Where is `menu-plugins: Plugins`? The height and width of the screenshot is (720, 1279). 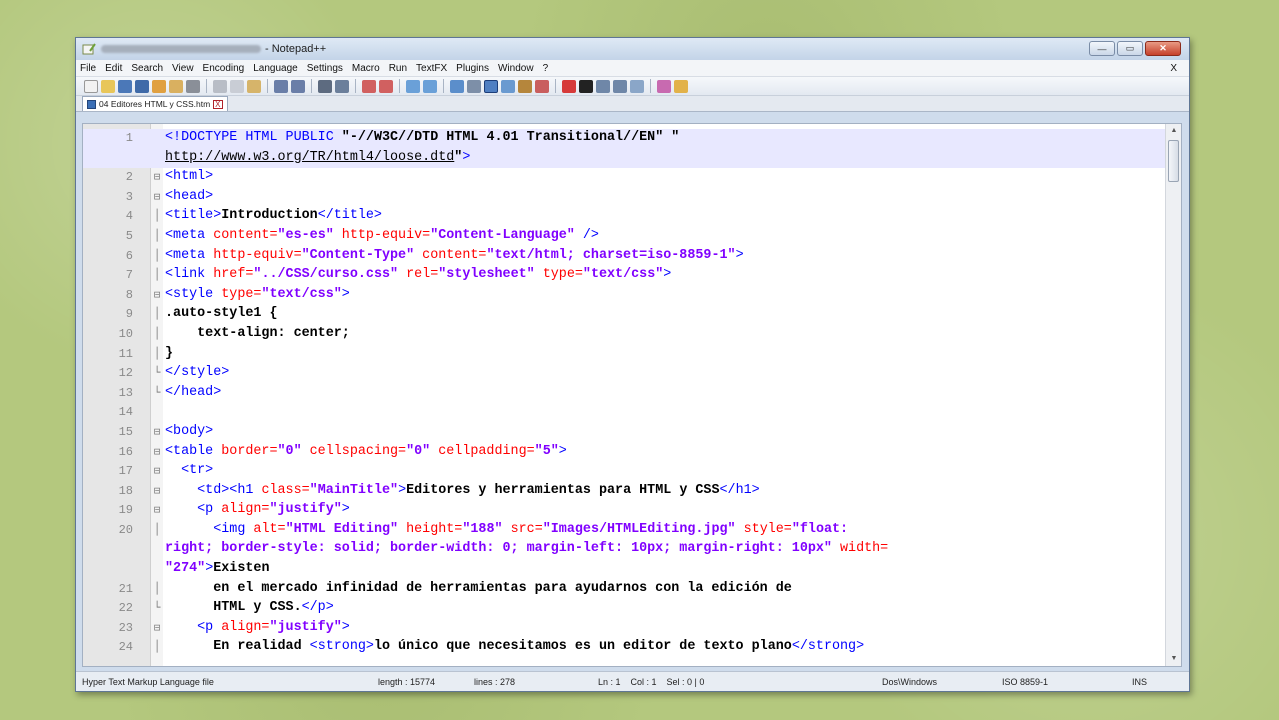 menu-plugins: Plugins is located at coordinates (472, 68).